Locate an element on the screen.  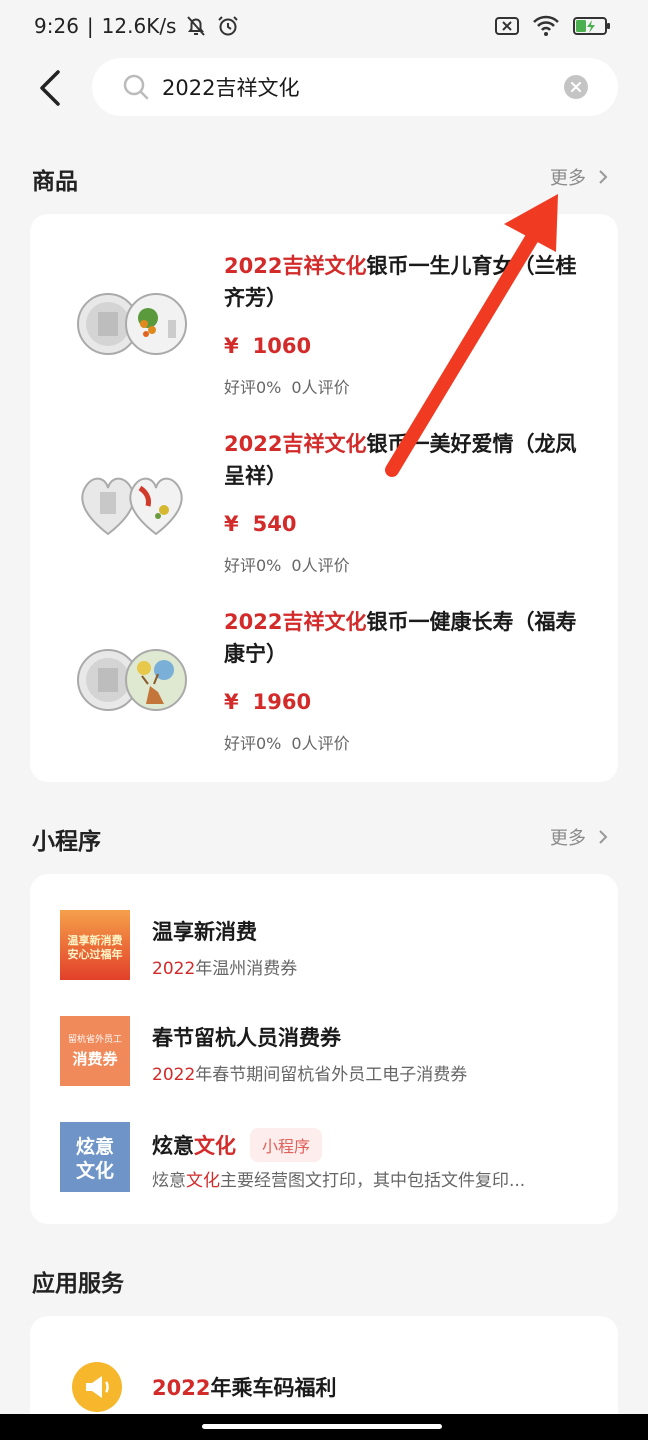
status-net-speed: 12.6K/s is located at coordinates (139, 26).